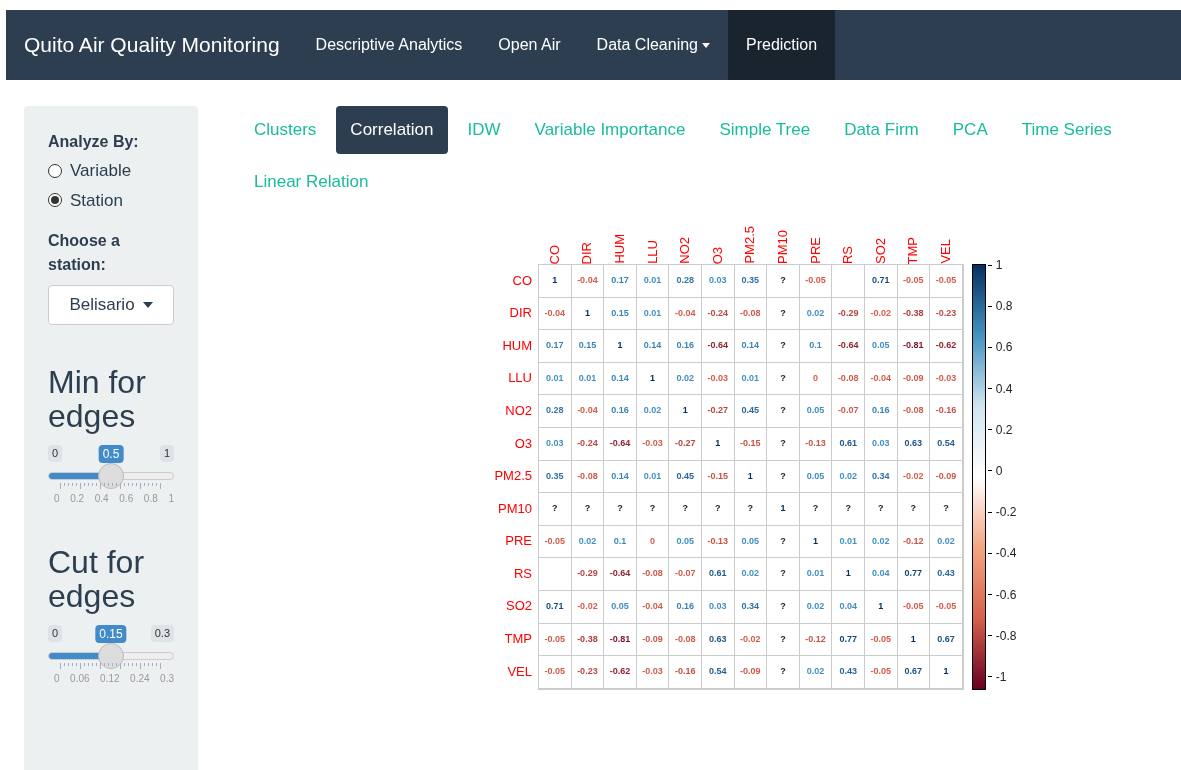  I want to click on scale-label: 0.4, so click(1004, 389).